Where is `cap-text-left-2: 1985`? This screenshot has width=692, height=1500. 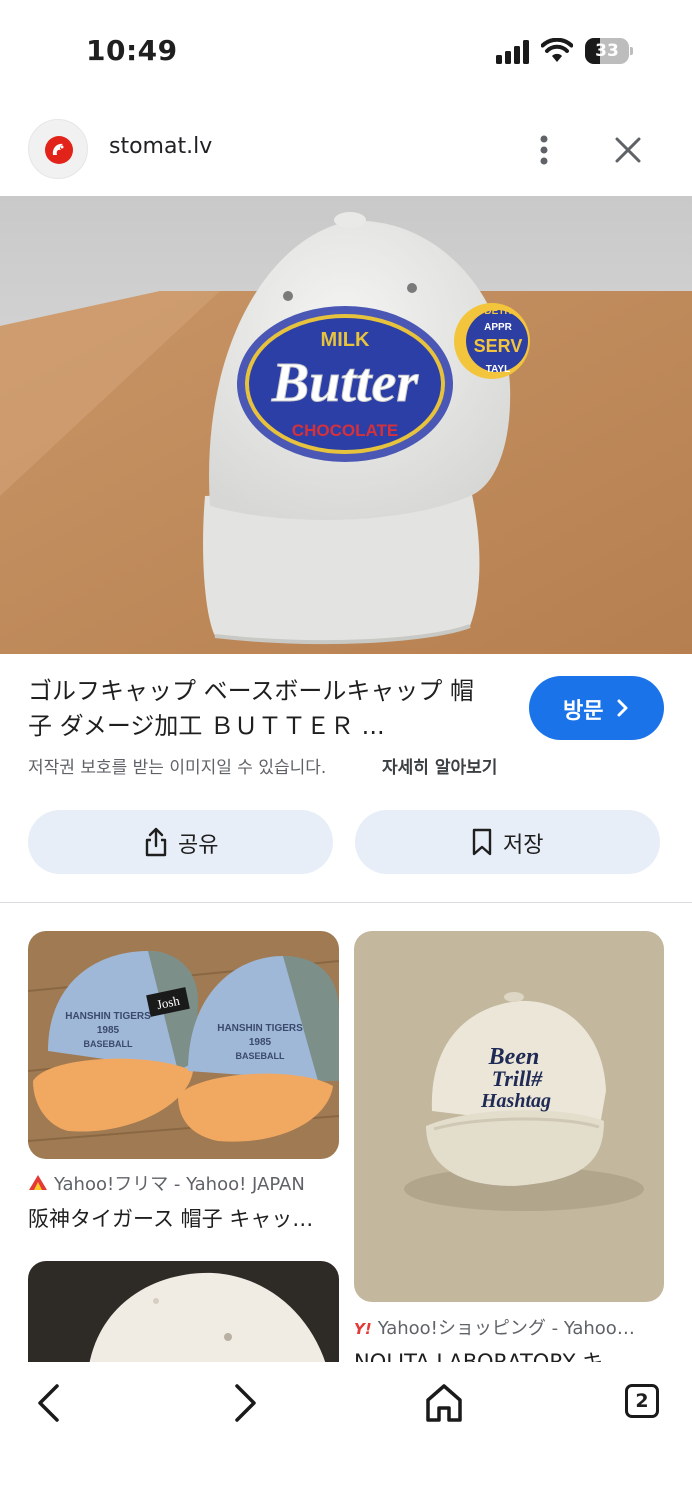 cap-text-left-2: 1985 is located at coordinates (108, 1030).